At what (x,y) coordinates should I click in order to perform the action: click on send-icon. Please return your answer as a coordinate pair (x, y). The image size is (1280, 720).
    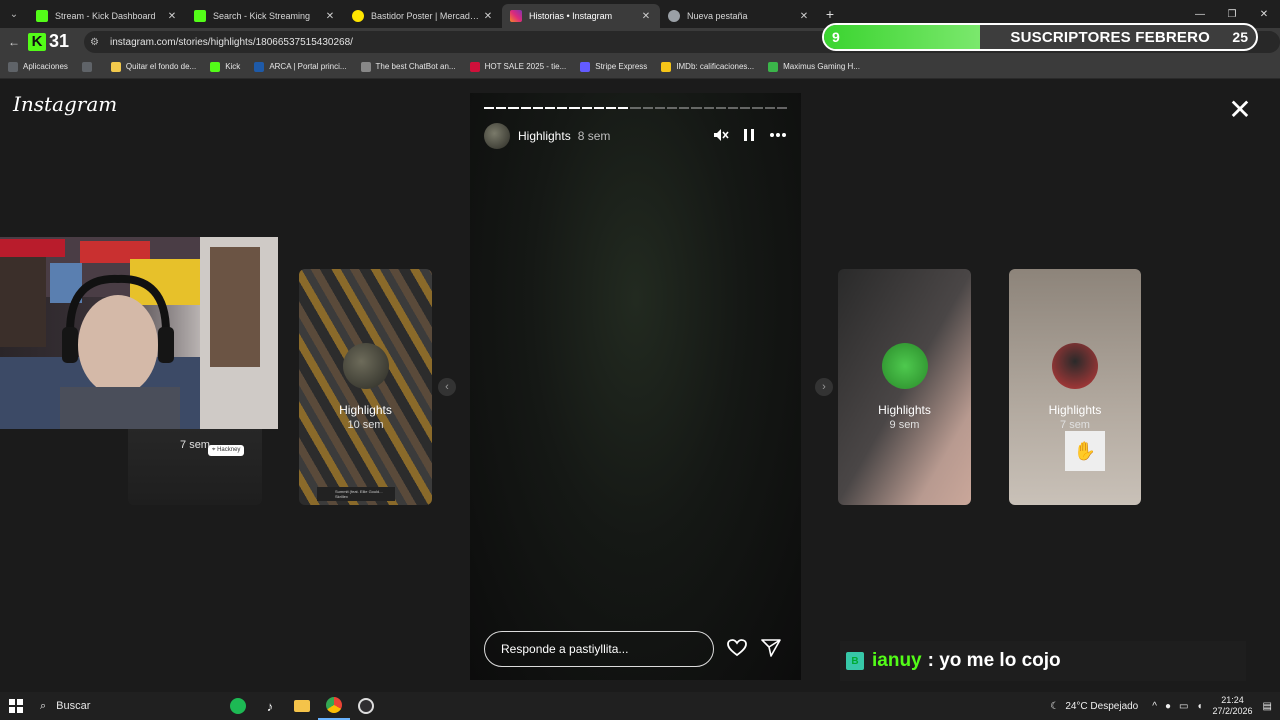
    Looking at the image, I should click on (771, 650).